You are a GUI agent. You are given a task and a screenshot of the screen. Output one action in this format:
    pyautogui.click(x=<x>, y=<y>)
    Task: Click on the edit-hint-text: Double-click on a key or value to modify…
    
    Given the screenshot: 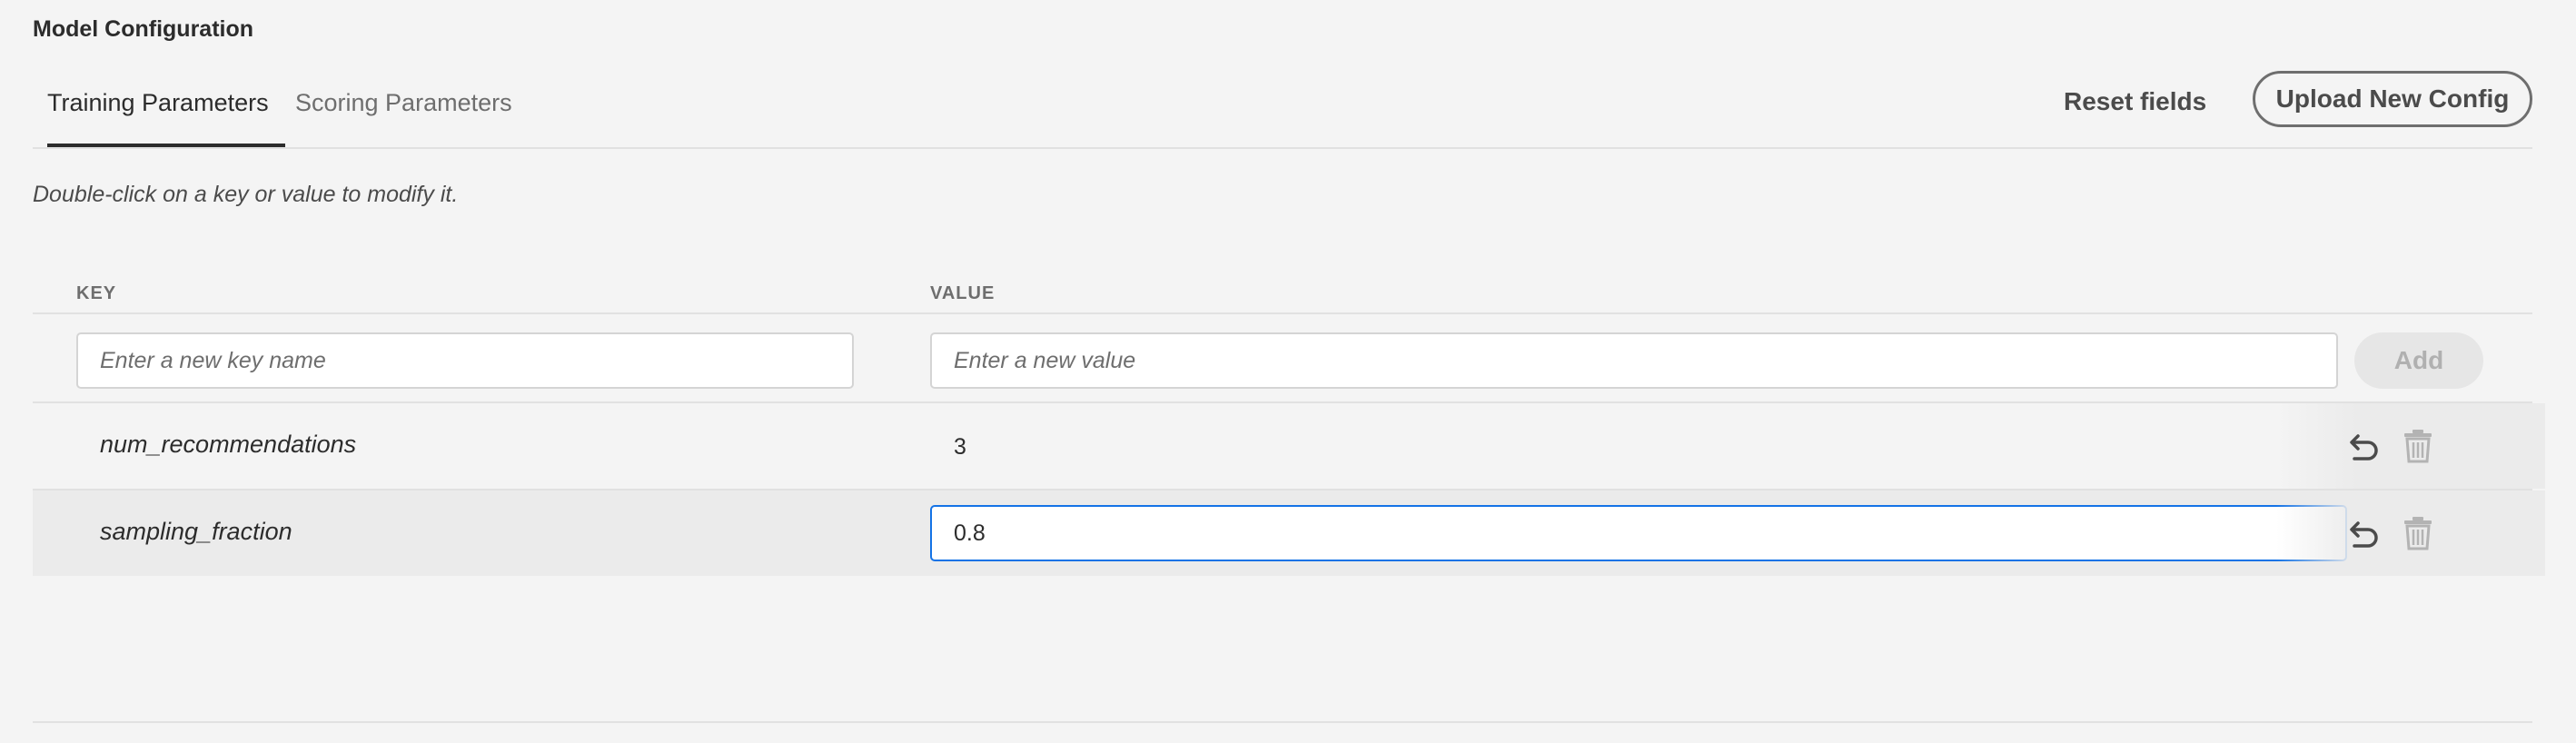 What is the action you would take?
    pyautogui.click(x=246, y=195)
    